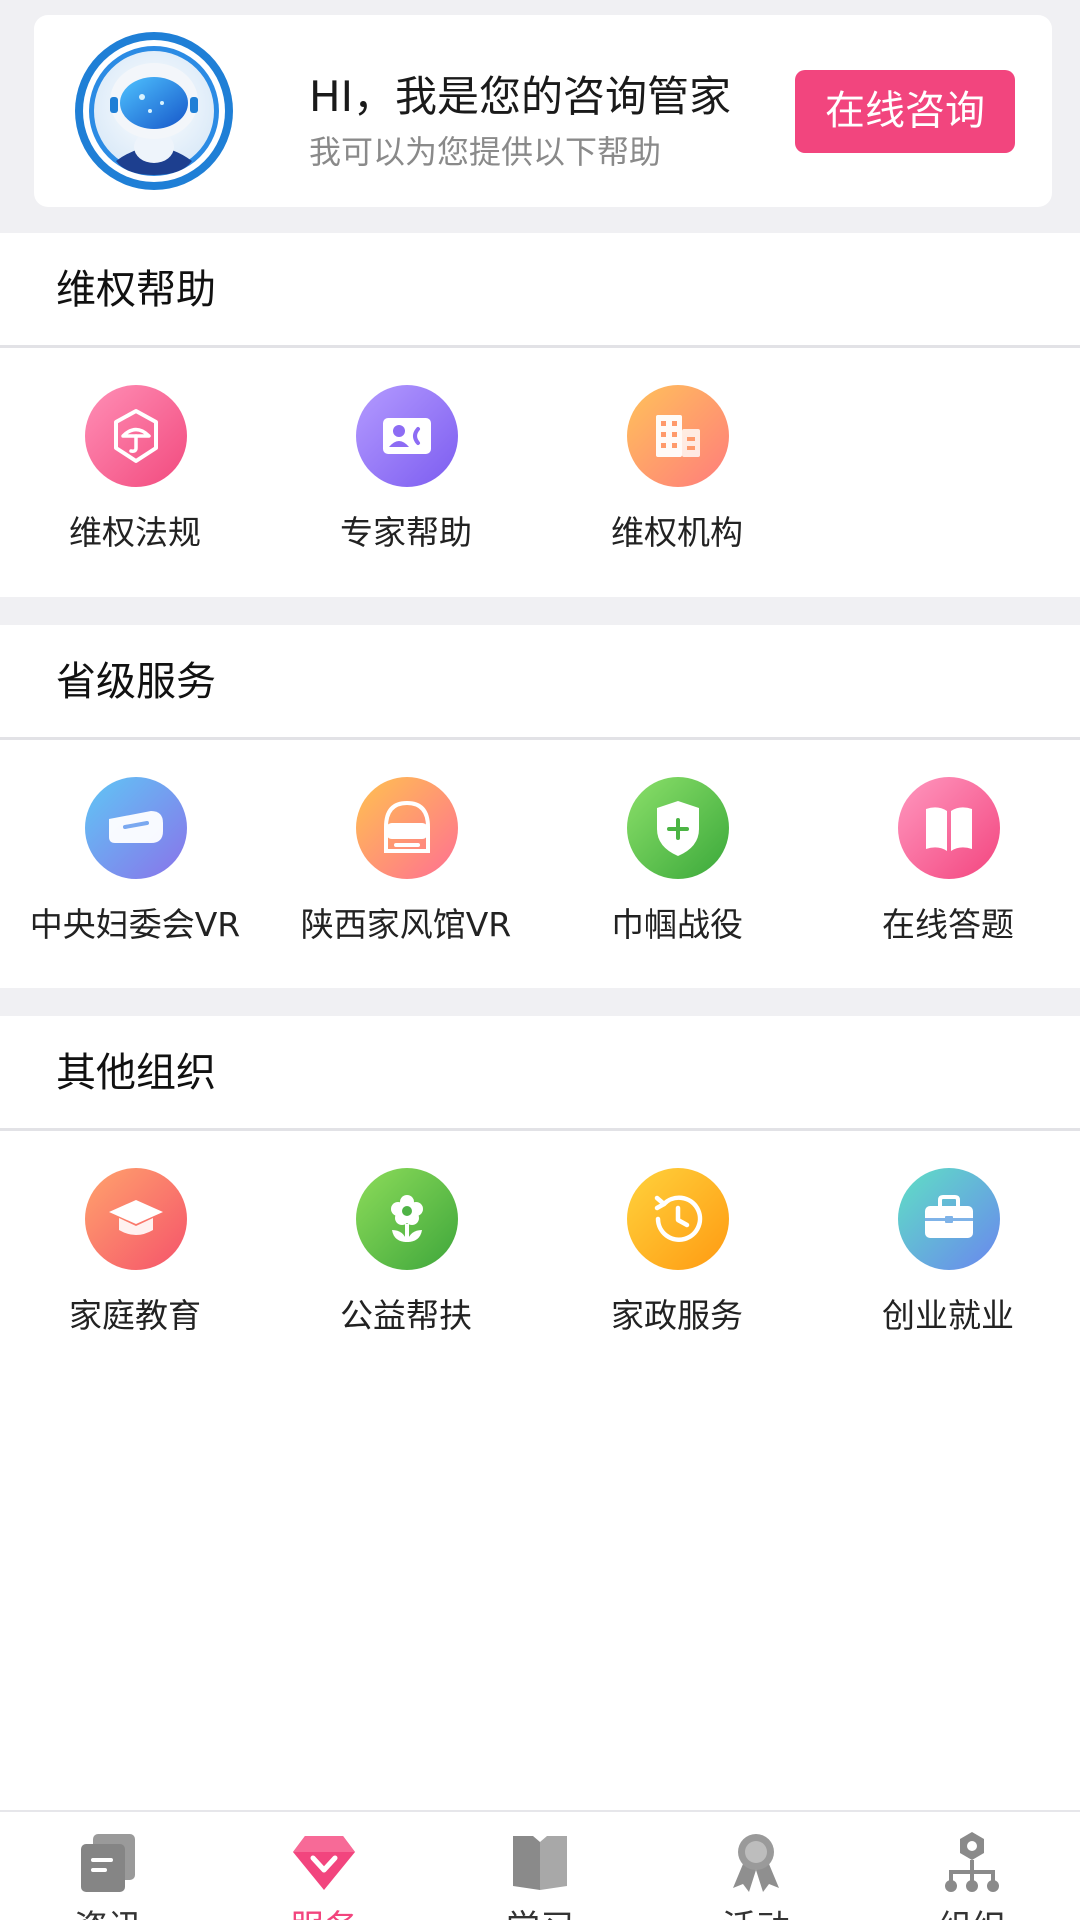 The image size is (1080, 1920). Describe the element at coordinates (135, 532) in the screenshot. I see `service-item-label: 维权法规` at that location.